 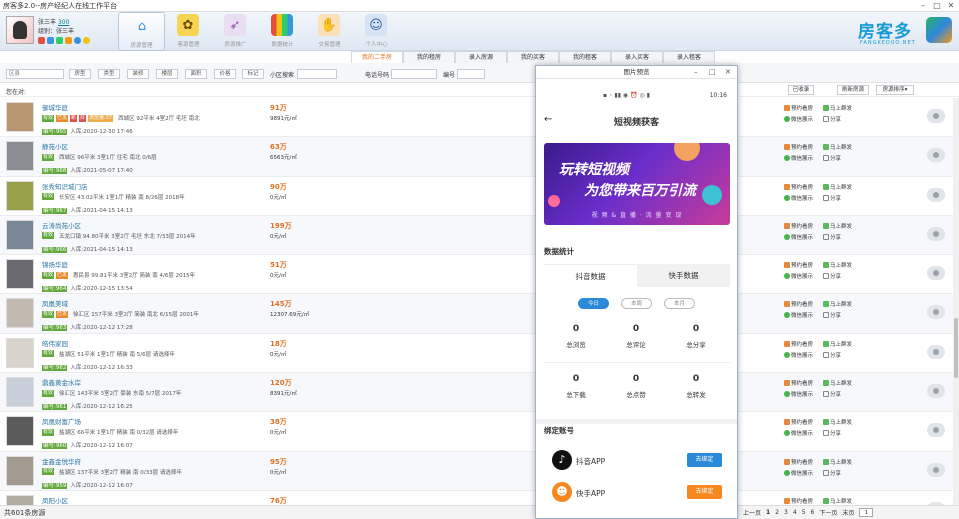 I want to click on edit-icon, so click(x=59, y=40).